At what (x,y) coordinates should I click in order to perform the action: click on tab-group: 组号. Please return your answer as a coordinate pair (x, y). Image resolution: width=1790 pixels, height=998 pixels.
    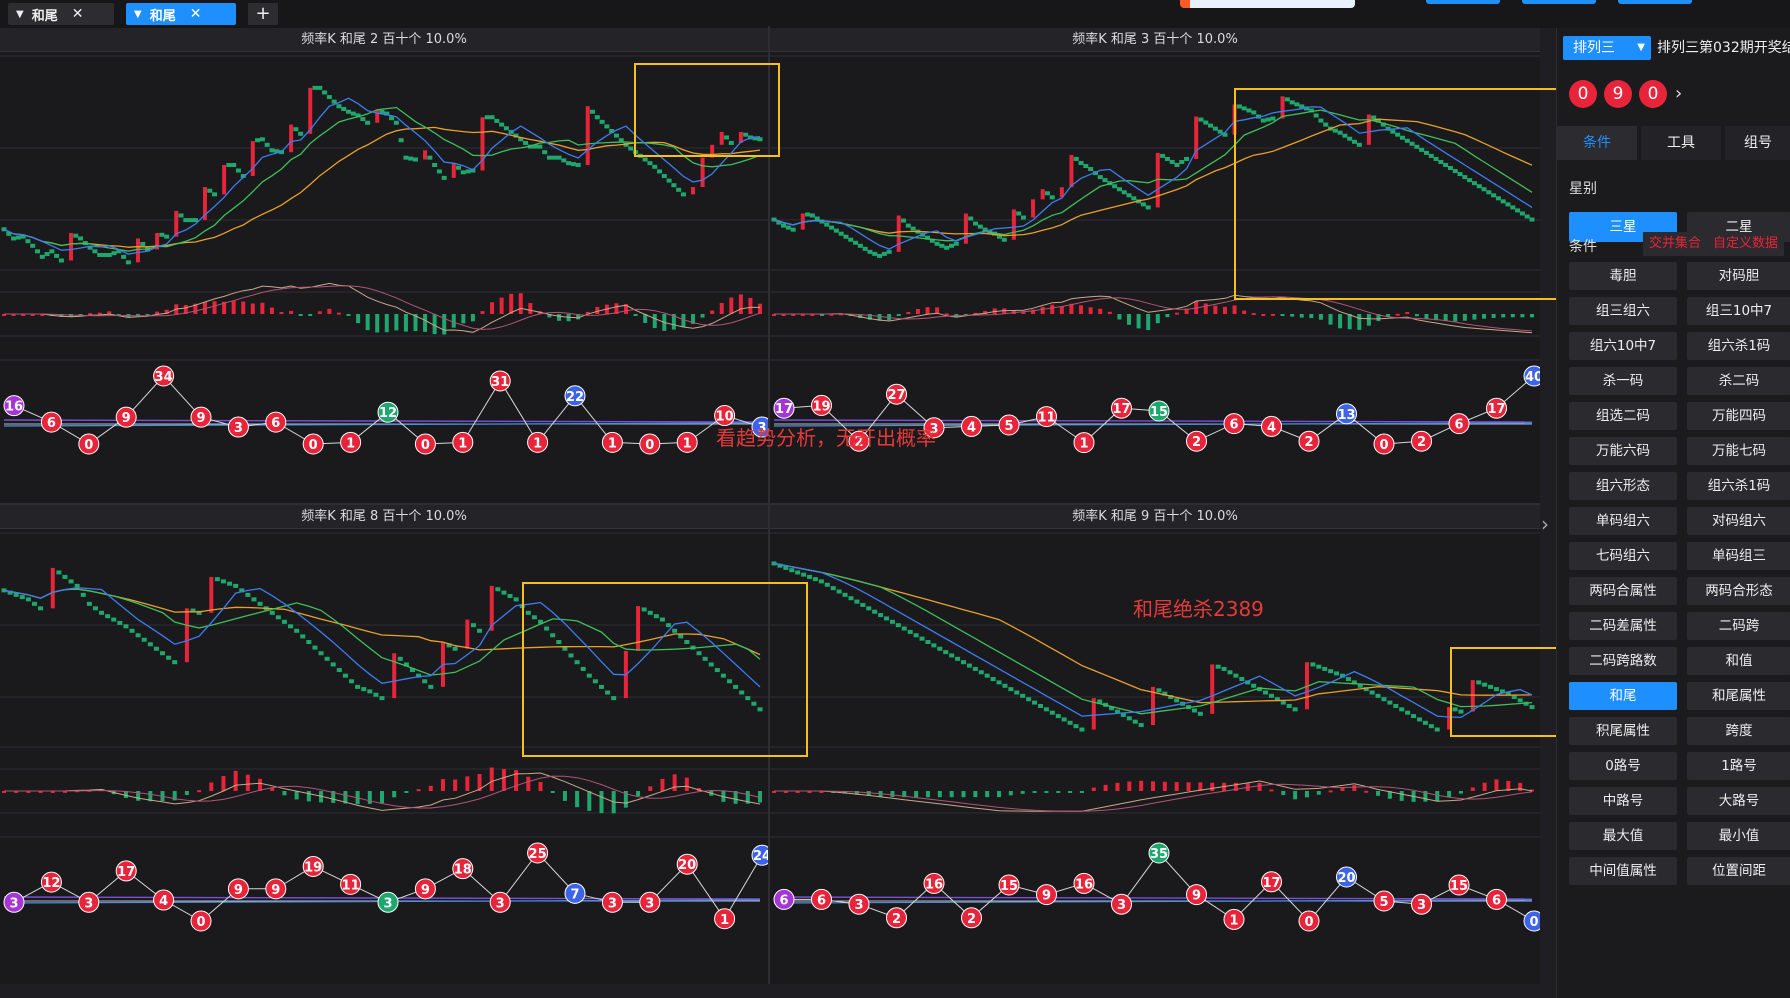
    Looking at the image, I should click on (1757, 143).